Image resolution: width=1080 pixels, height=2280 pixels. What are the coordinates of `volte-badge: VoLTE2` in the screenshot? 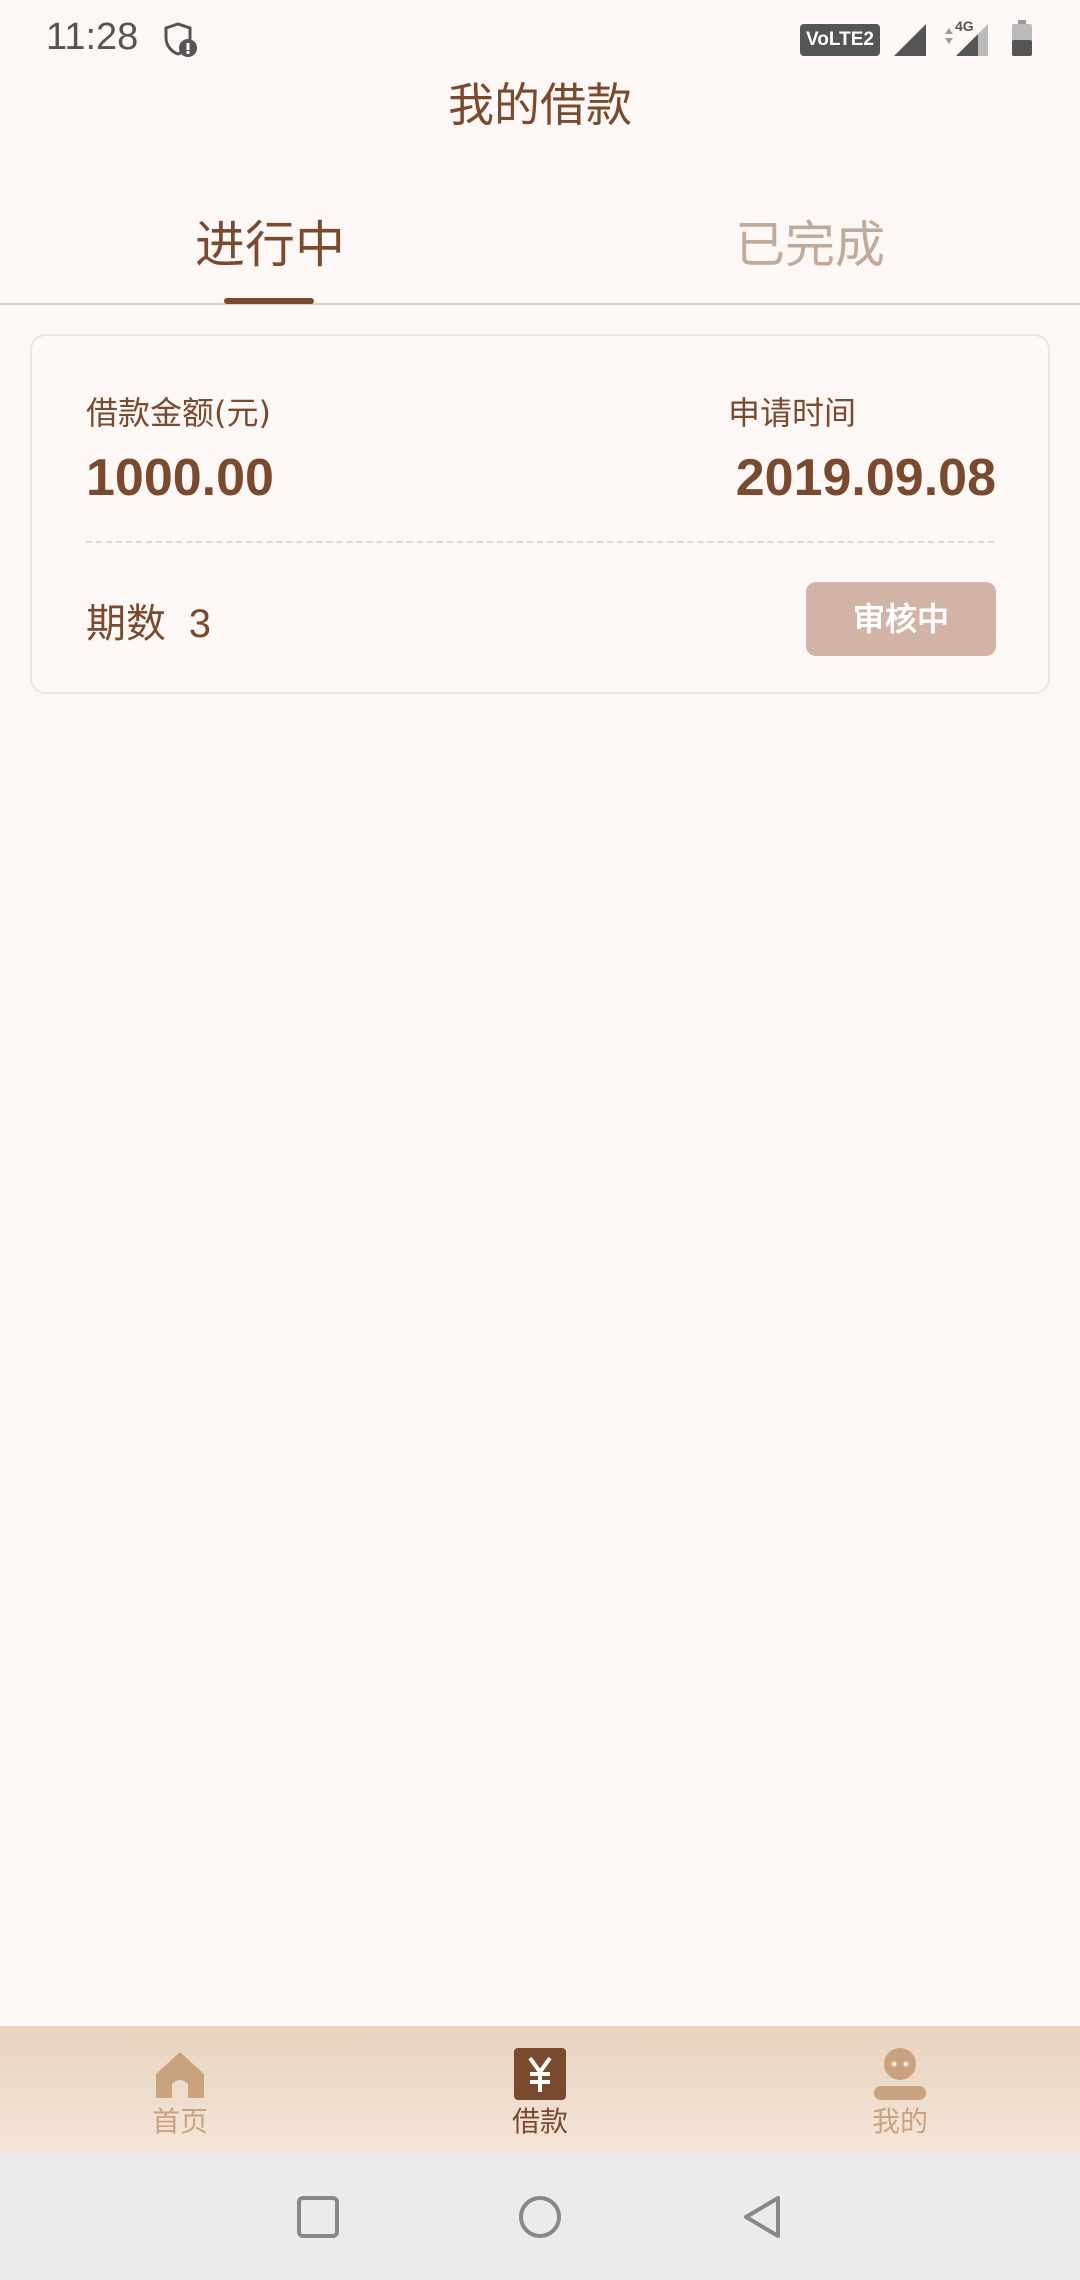 It's located at (840, 40).